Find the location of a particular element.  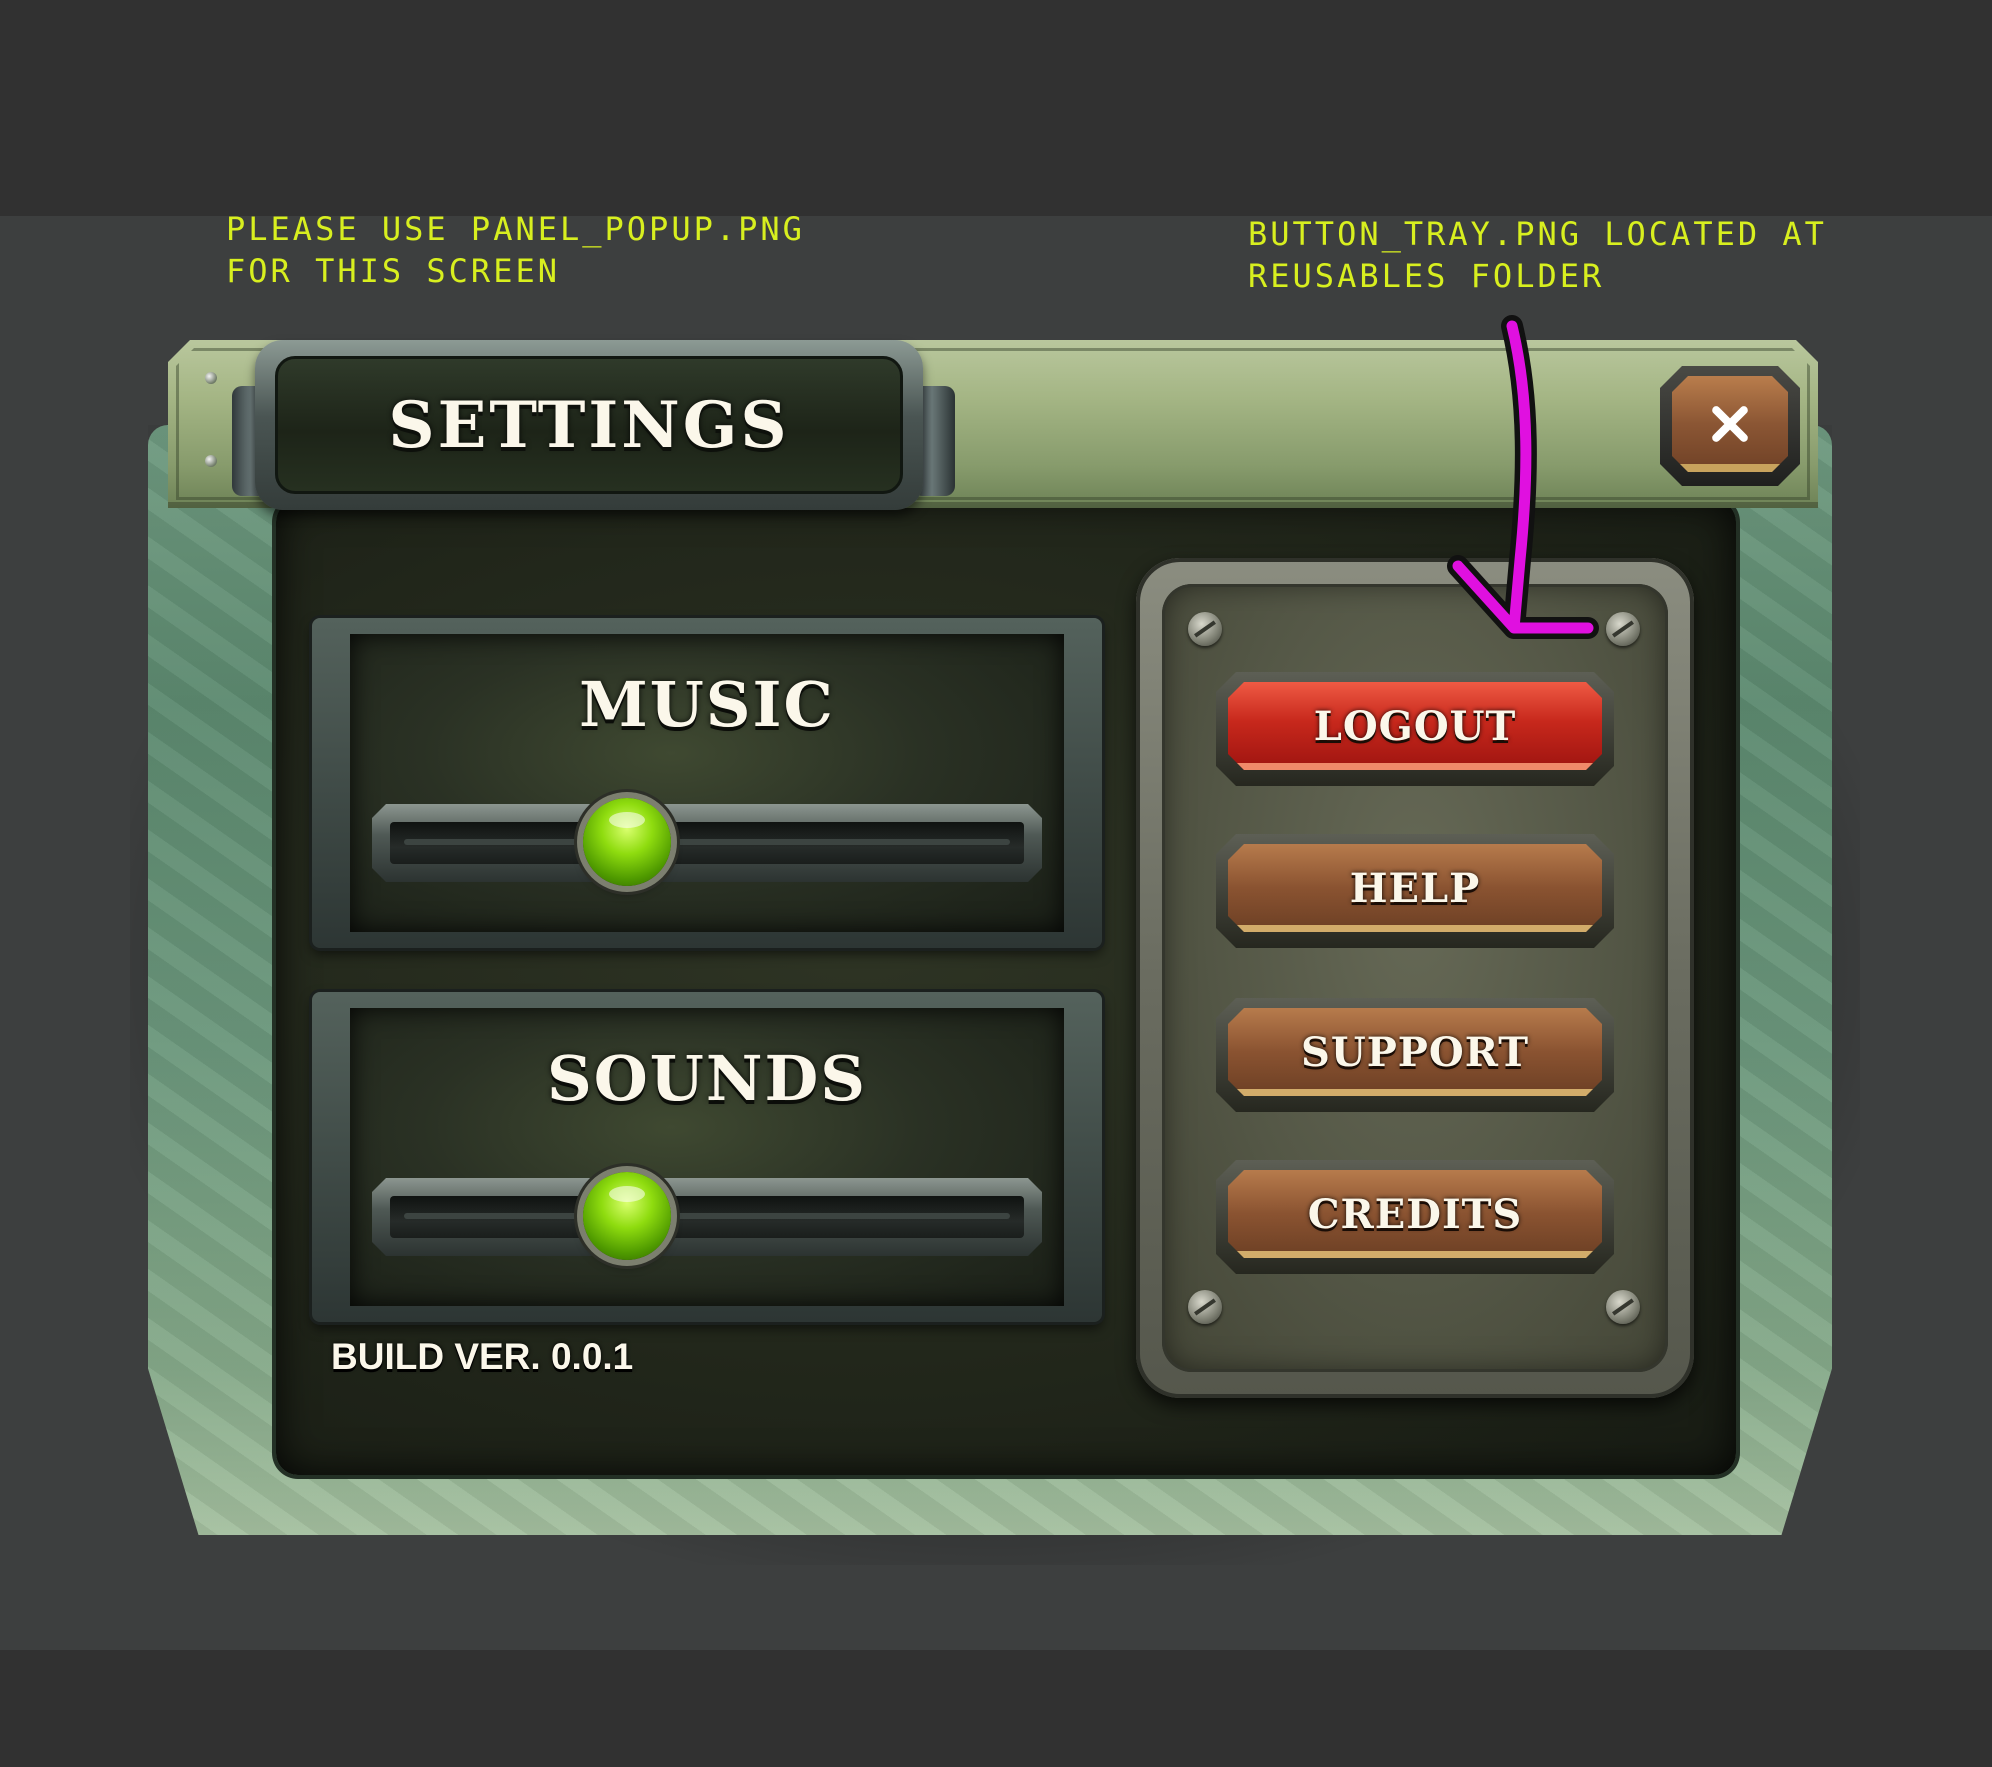

sounds-slider-groove is located at coordinates (707, 1217).